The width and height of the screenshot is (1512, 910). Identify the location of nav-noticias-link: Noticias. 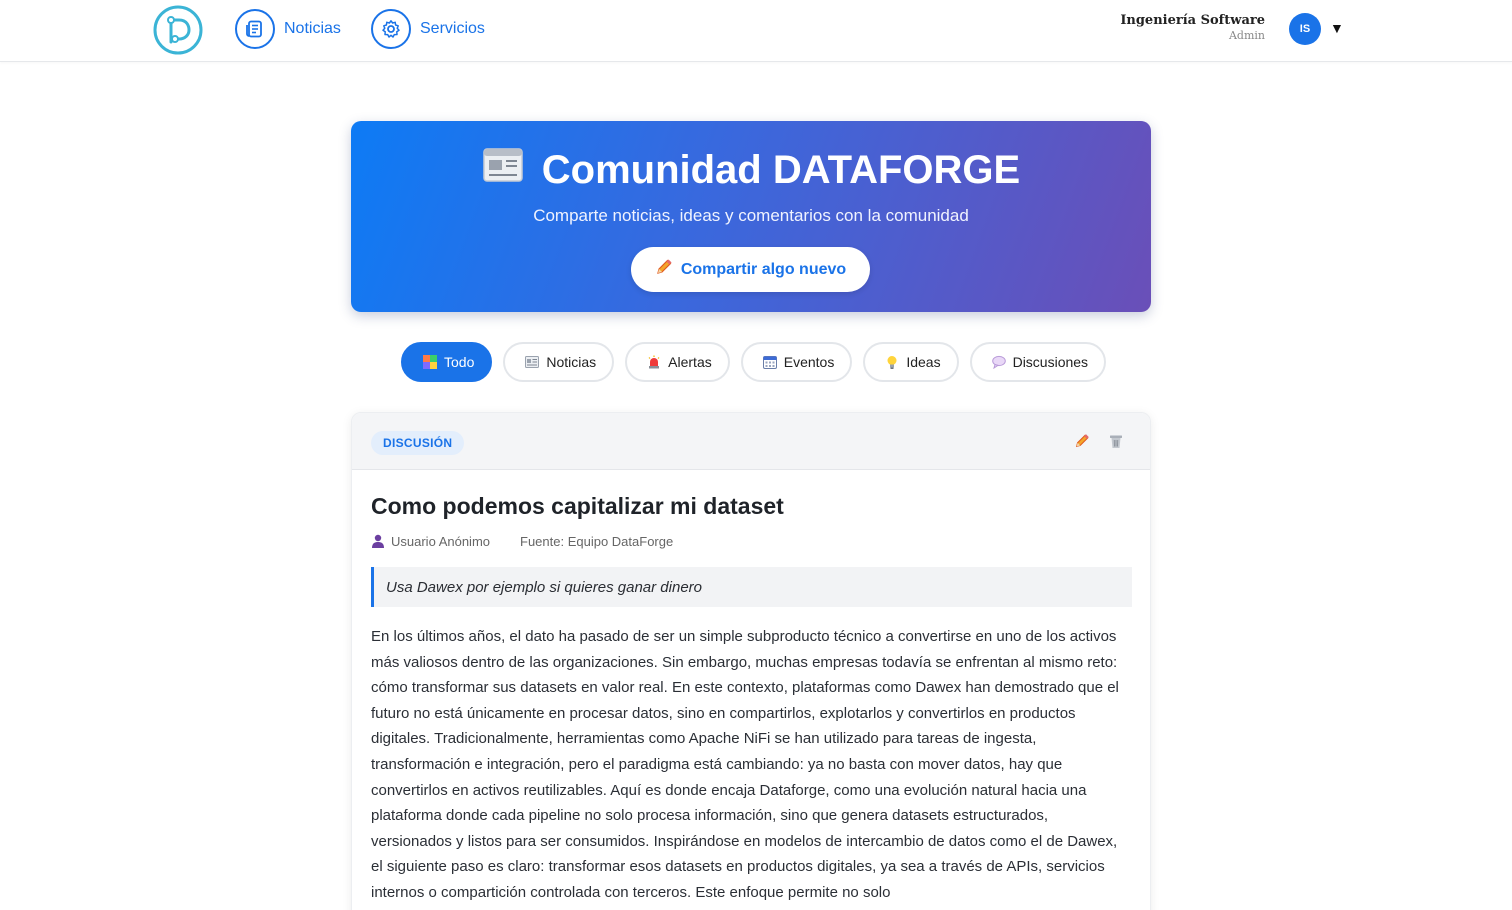
(288, 29).